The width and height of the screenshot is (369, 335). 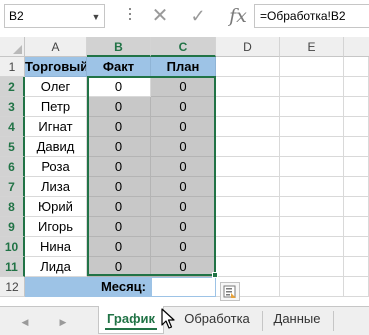 What do you see at coordinates (230, 291) in the screenshot?
I see `quick-analysis-button` at bounding box center [230, 291].